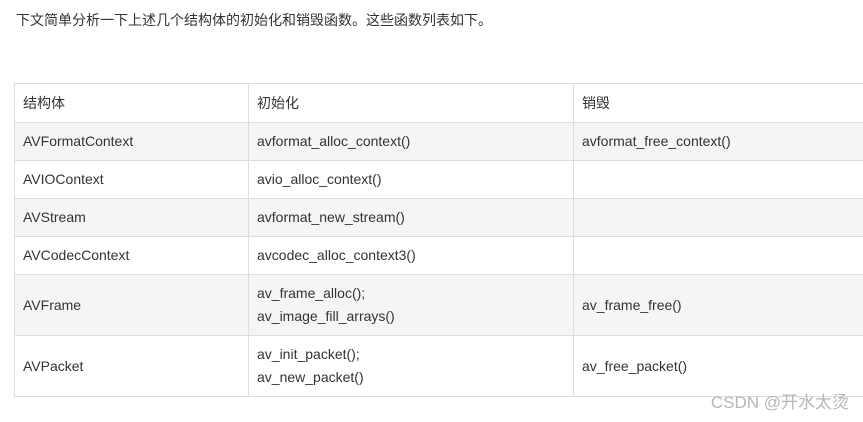 Image resolution: width=863 pixels, height=422 pixels. Describe the element at coordinates (718, 103) in the screenshot. I see `header-destroy: 销毁` at that location.